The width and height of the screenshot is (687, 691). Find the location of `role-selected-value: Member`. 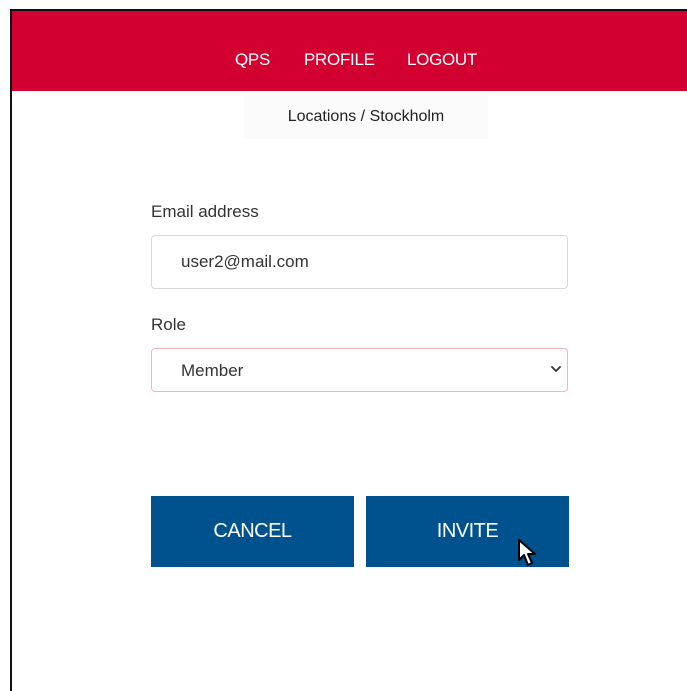

role-selected-value: Member is located at coordinates (212, 370).